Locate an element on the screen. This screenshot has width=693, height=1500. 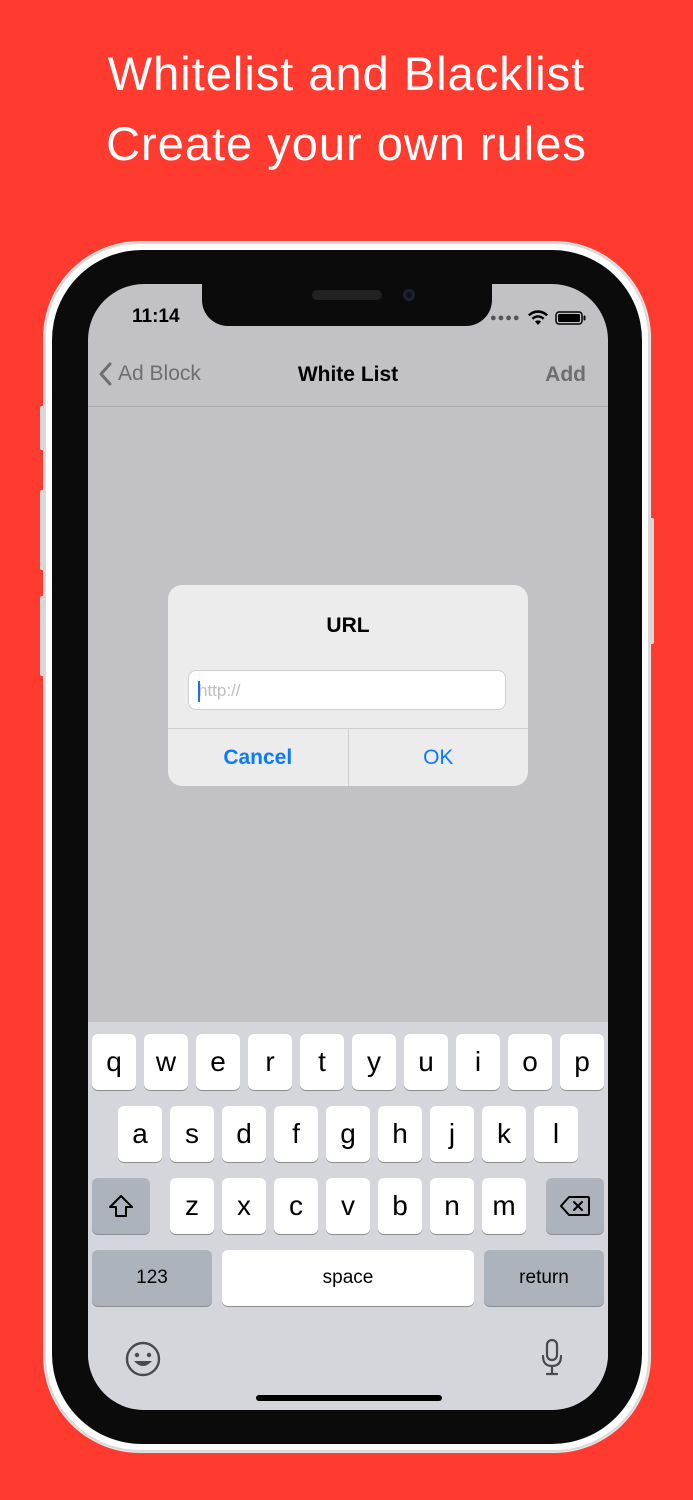
key-l: l is located at coordinates (556, 1134).